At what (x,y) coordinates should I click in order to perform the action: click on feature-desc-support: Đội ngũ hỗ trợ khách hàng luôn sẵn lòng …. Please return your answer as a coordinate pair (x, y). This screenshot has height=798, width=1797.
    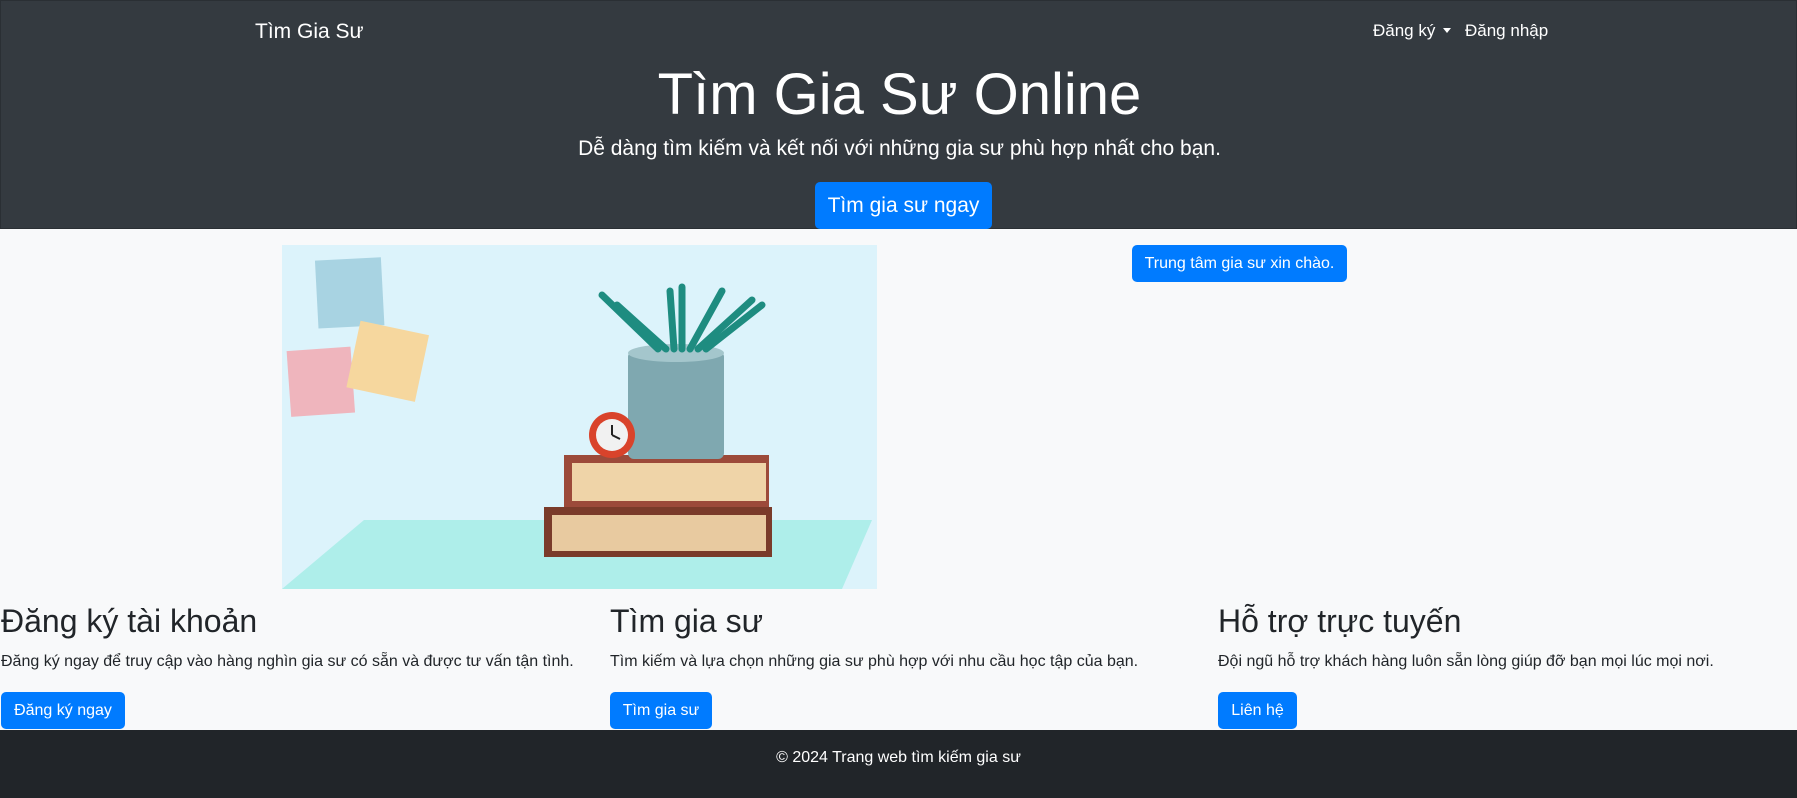
    Looking at the image, I should click on (1466, 661).